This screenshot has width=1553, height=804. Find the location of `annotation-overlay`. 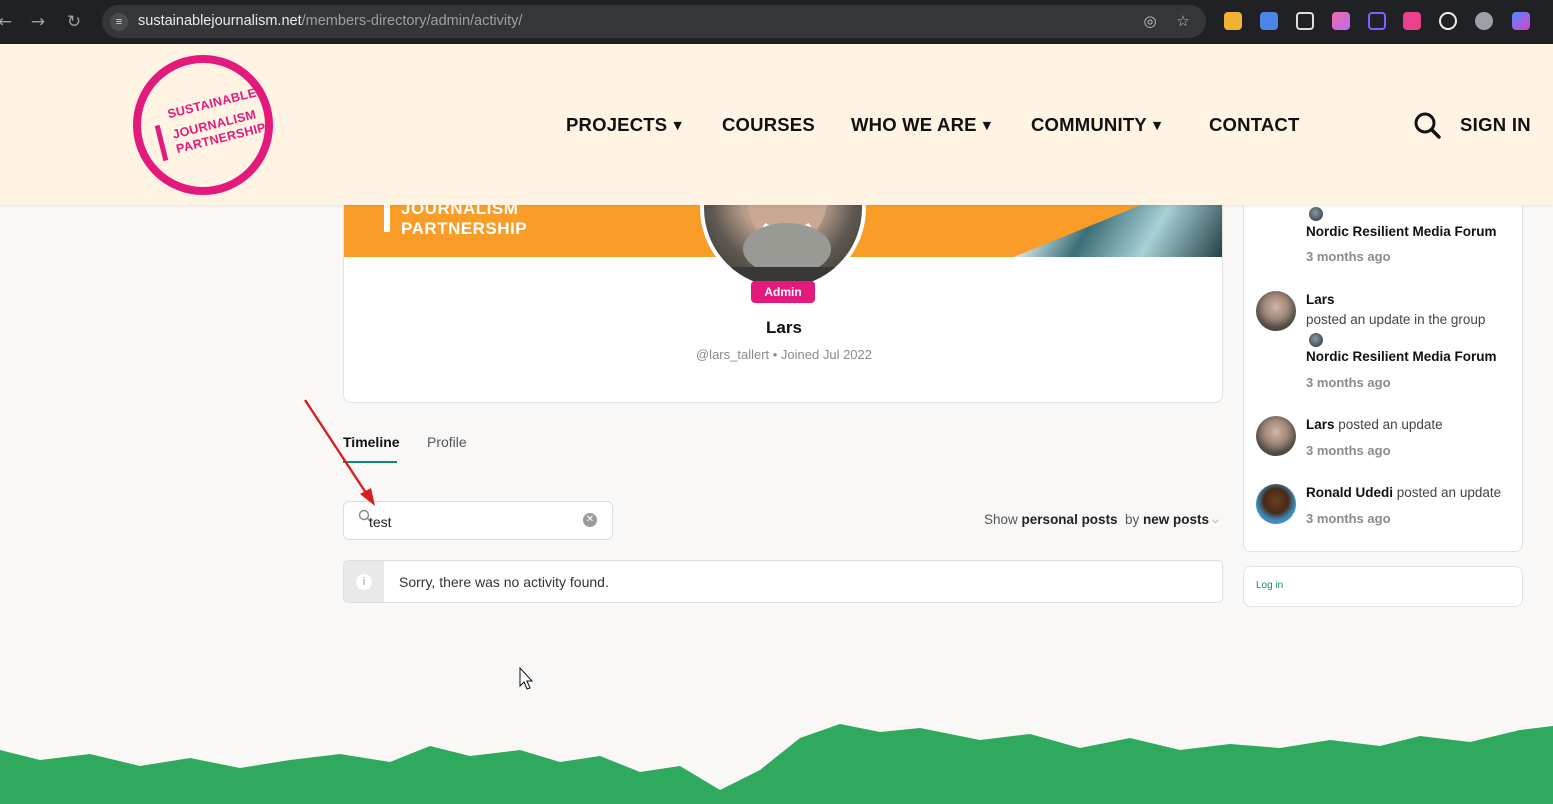

annotation-overlay is located at coordinates (418, 544).